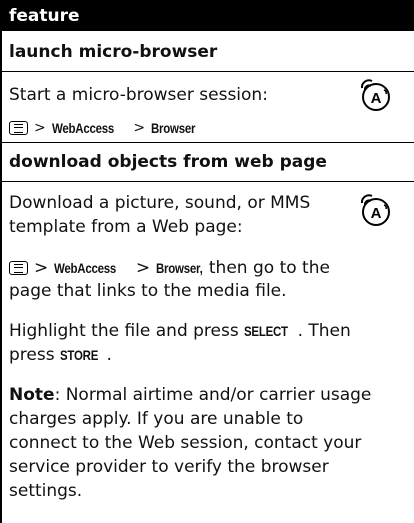 The image size is (414, 523). What do you see at coordinates (79, 355) in the screenshot?
I see `store-key-label: STORE` at bounding box center [79, 355].